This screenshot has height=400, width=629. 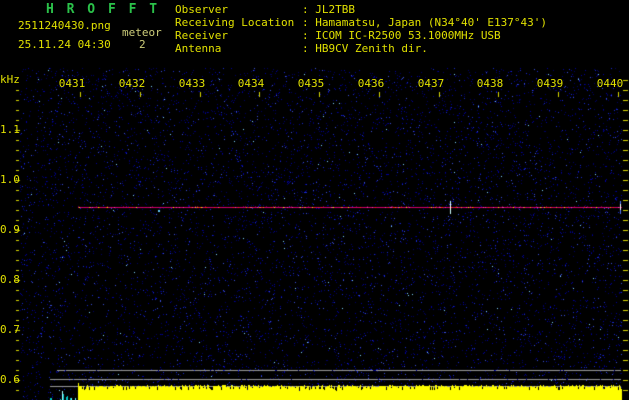 I want to click on time-tick-label: 0436, so click(x=371, y=83).